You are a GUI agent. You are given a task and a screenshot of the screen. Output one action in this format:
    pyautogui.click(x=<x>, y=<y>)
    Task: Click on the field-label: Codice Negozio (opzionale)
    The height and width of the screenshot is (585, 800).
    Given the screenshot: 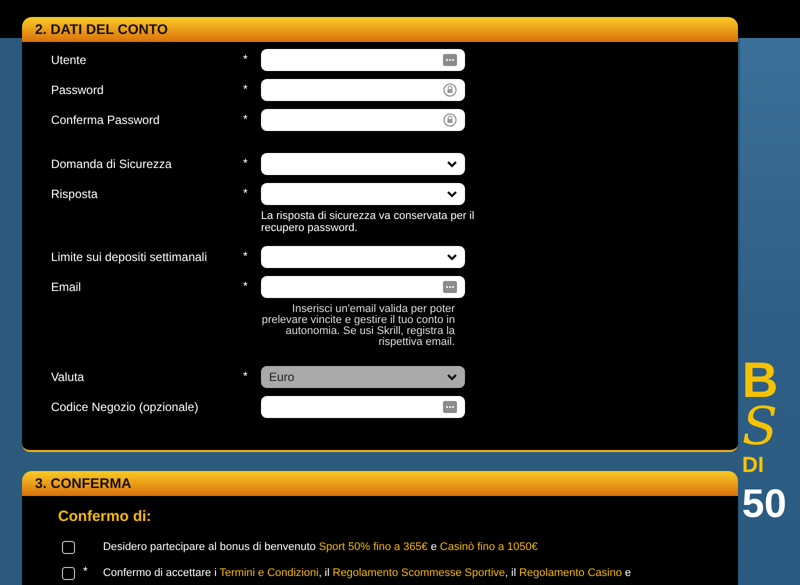 What is the action you would take?
    pyautogui.click(x=124, y=407)
    